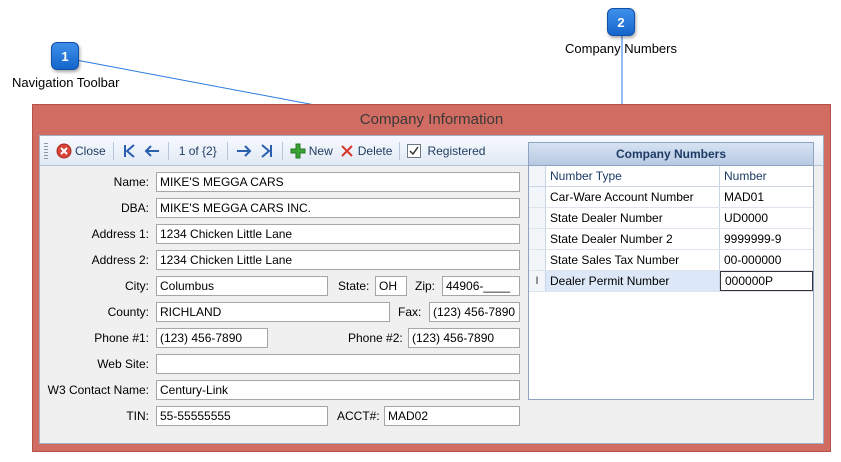 This screenshot has height=462, width=841. Describe the element at coordinates (46, 150) in the screenshot. I see `toolbar-grip` at that location.